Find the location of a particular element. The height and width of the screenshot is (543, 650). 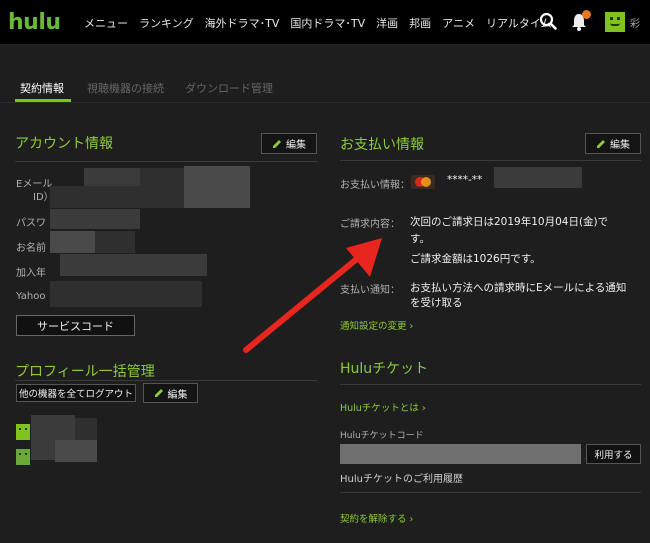

redacted-card-number is located at coordinates (538, 177).